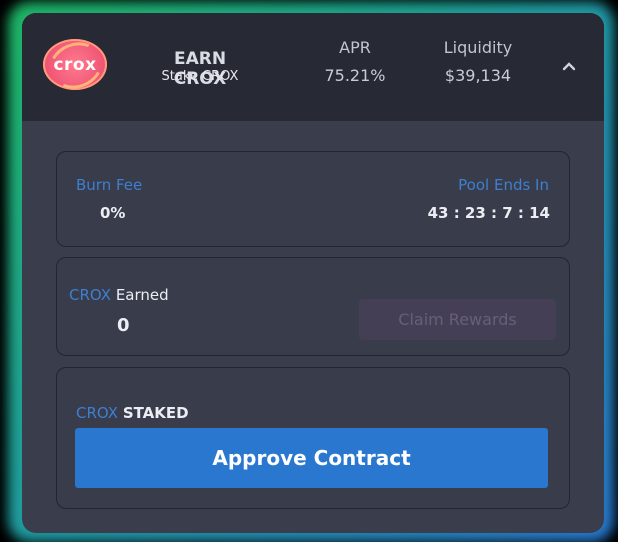  What do you see at coordinates (109, 185) in the screenshot?
I see `burn-fee-label: Burn Fee` at bounding box center [109, 185].